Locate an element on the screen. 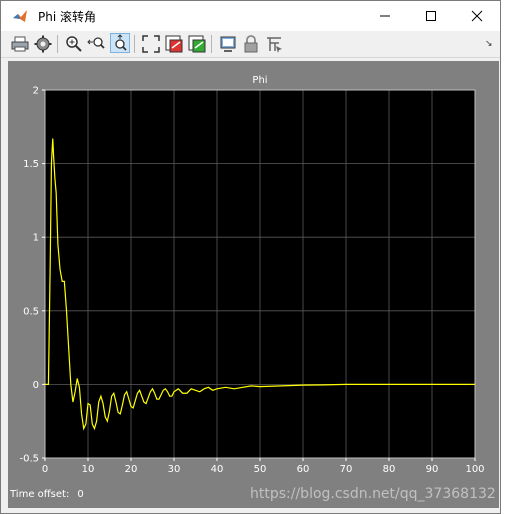 Image resolution: width=506 pixels, height=514 pixels. toolbar: ↘ is located at coordinates (250, 44).